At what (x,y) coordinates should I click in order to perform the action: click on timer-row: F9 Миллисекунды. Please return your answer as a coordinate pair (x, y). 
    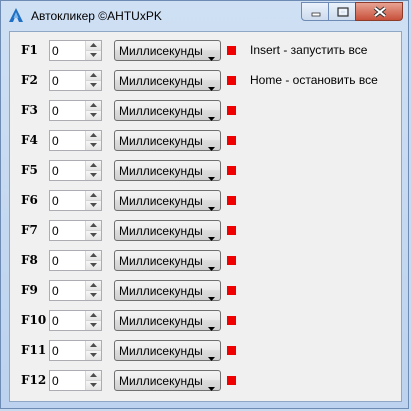
    Looking at the image, I should click on (205, 291).